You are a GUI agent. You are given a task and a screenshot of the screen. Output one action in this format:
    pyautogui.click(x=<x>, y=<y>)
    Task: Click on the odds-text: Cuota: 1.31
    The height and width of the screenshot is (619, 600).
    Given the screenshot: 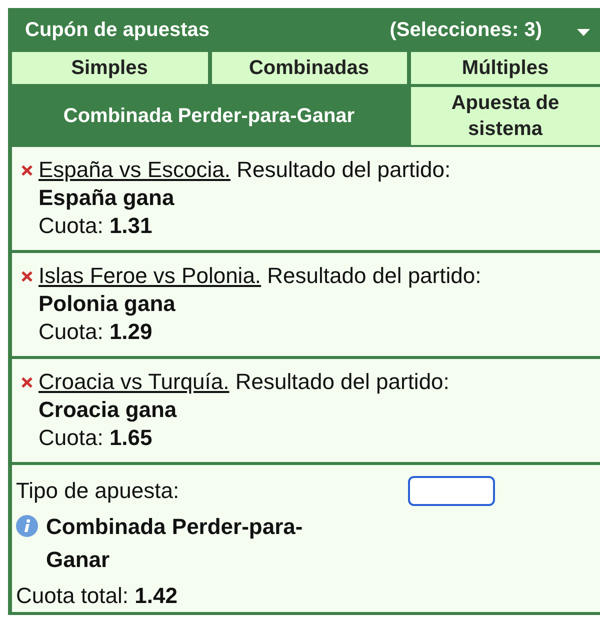 What is the action you would take?
    pyautogui.click(x=96, y=226)
    